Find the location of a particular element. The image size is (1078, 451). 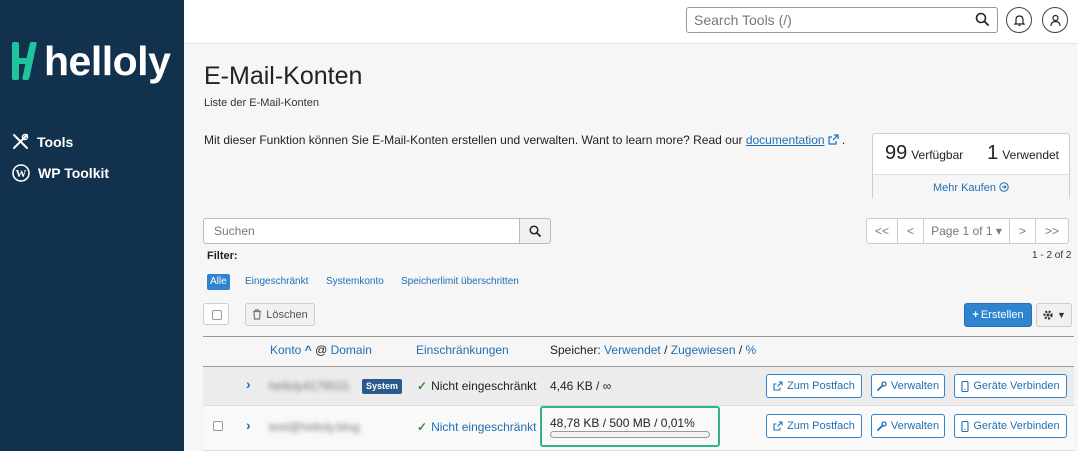

used-stat: 1 Verwendet is located at coordinates (1023, 153).